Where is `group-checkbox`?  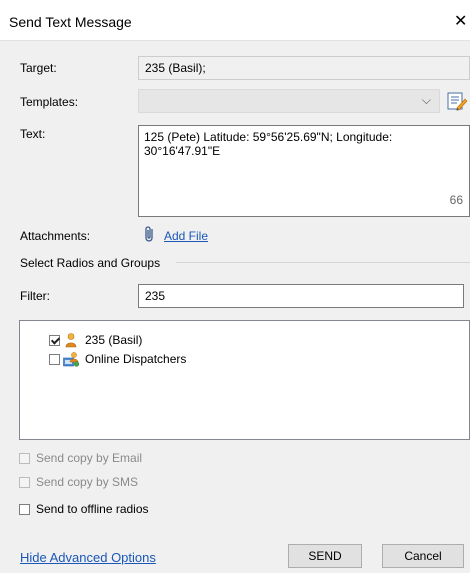
group-checkbox is located at coordinates (54, 359).